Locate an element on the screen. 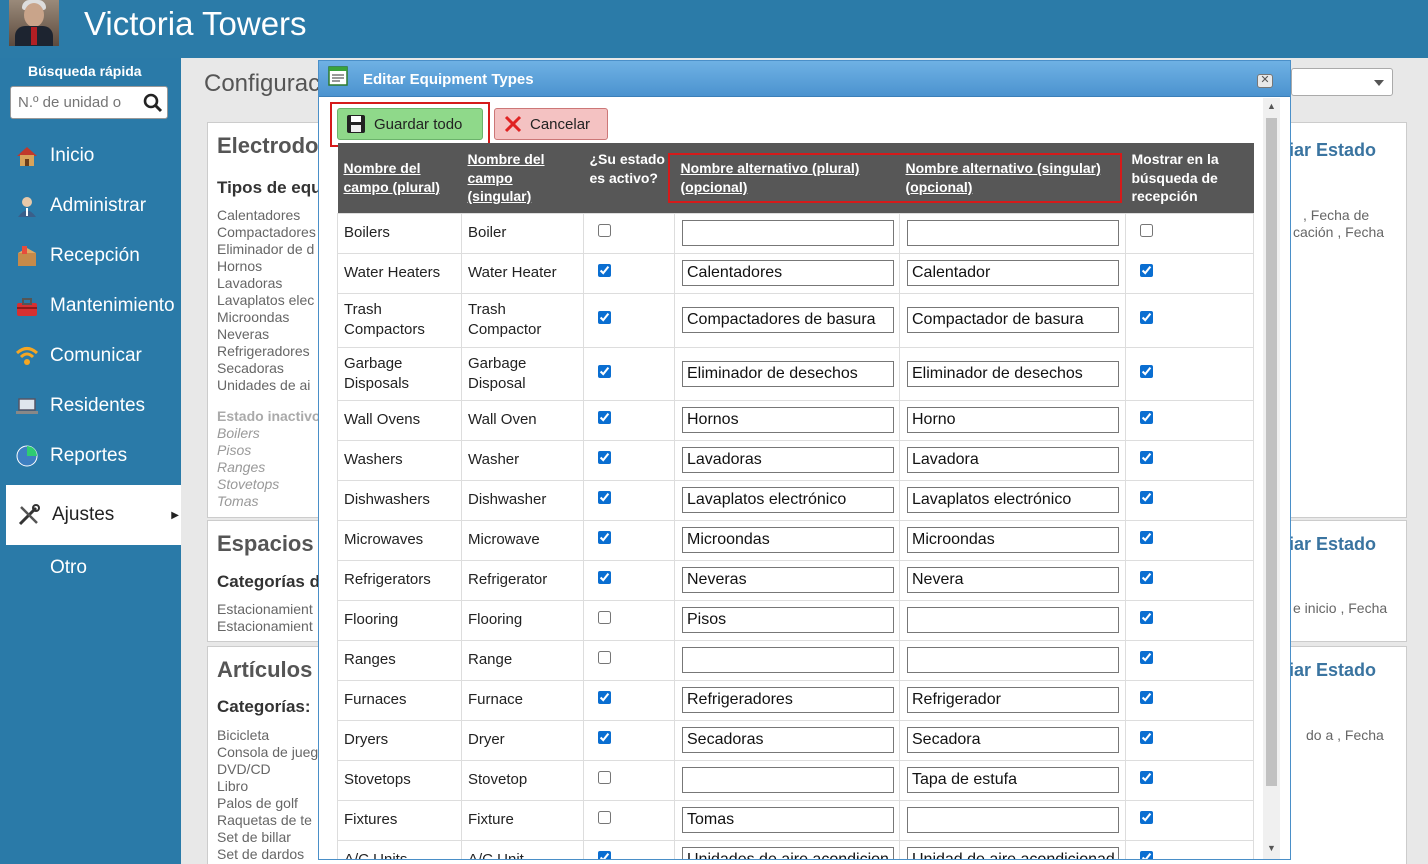  list-item: Libro is located at coordinates (267, 786).